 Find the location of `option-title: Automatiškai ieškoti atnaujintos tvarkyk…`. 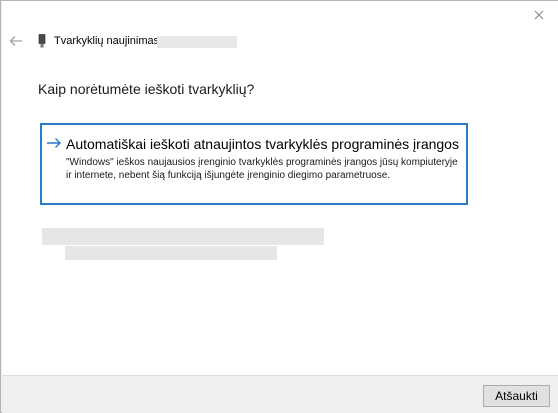

option-title: Automatiškai ieškoti atnaujintos tvarkyk… is located at coordinates (262, 144).